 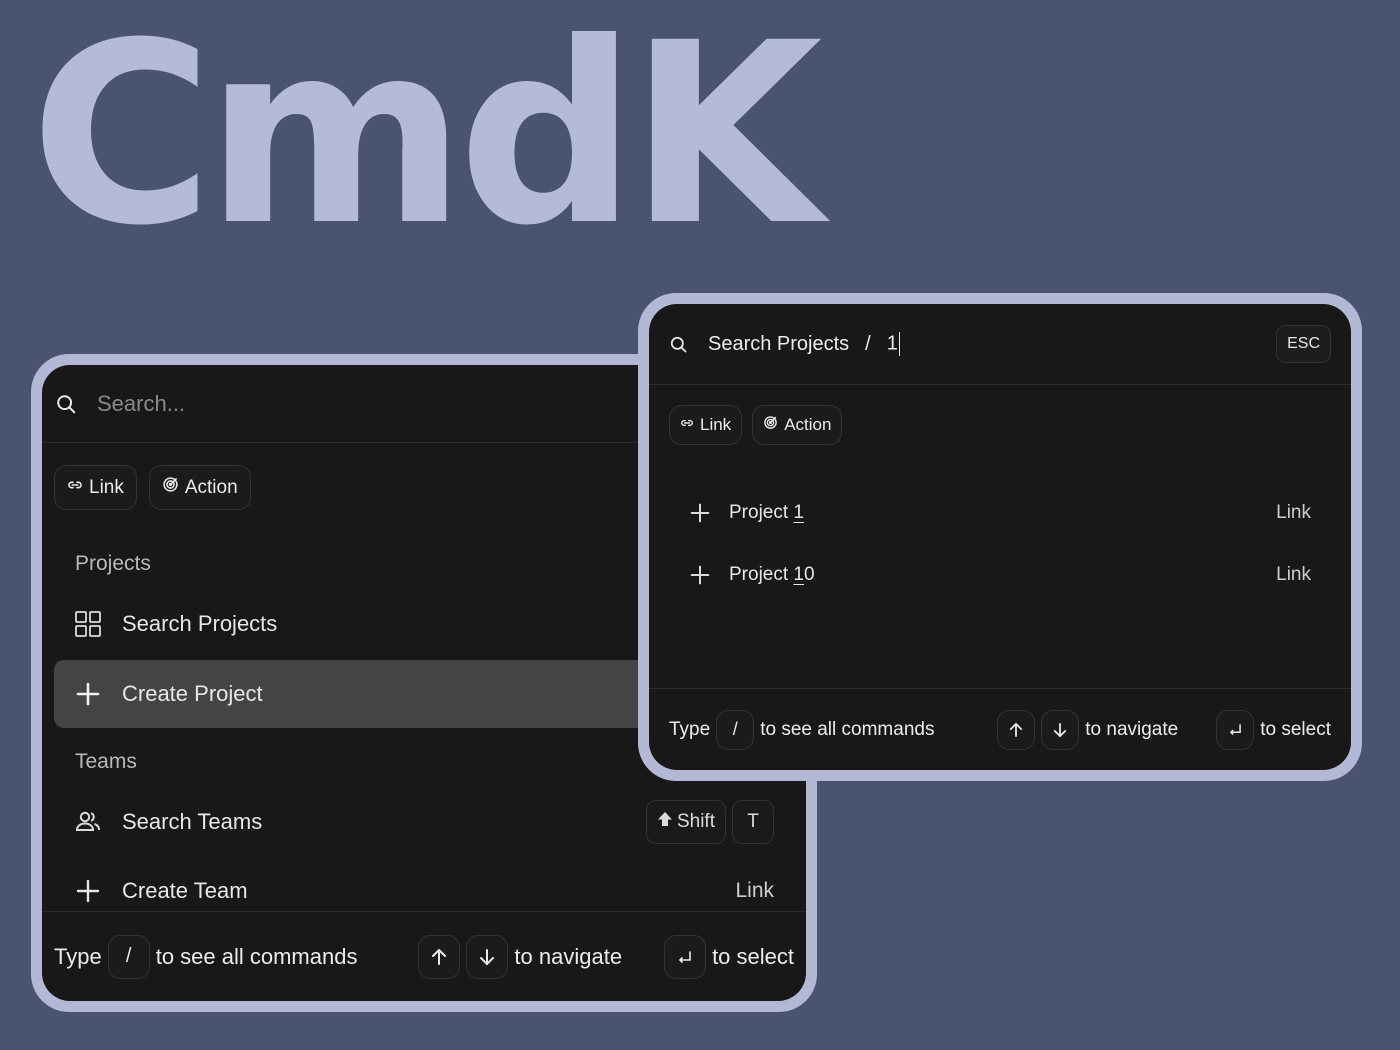 What do you see at coordinates (200, 623) in the screenshot?
I see `command-item-label: Search Projects` at bounding box center [200, 623].